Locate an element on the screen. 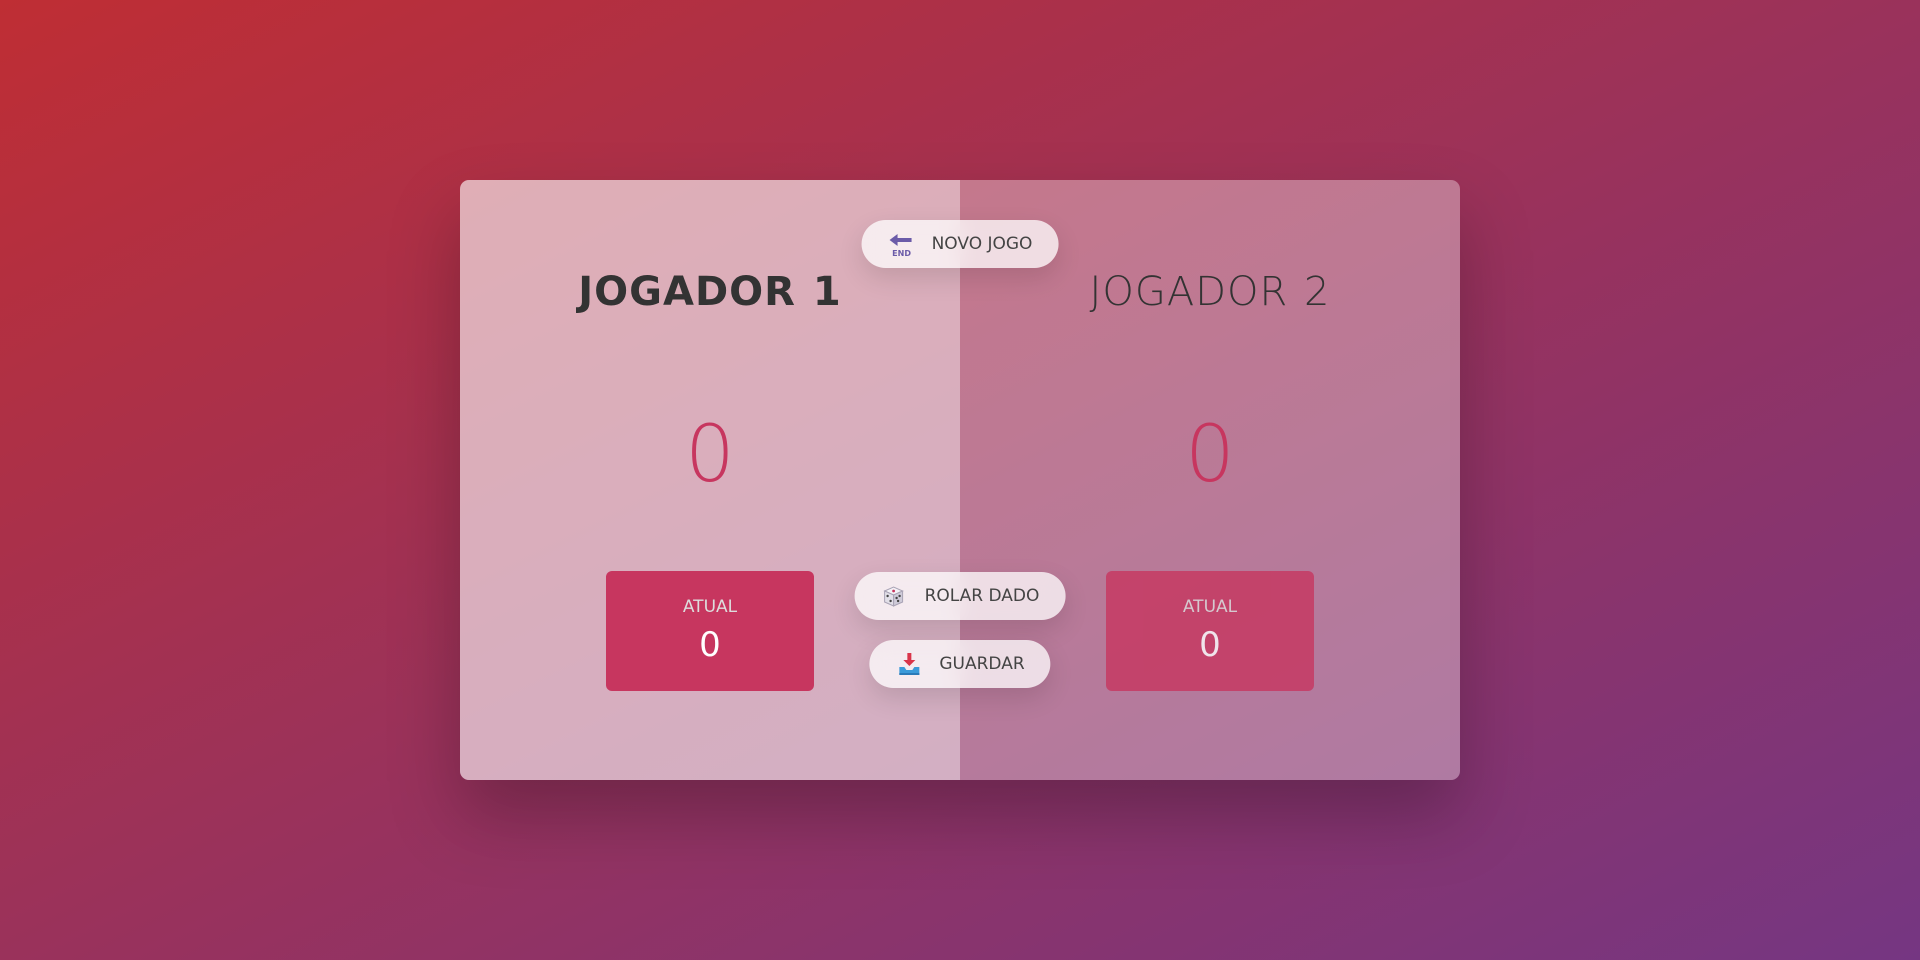  player-2-current-label: ATUAL is located at coordinates (1210, 607).